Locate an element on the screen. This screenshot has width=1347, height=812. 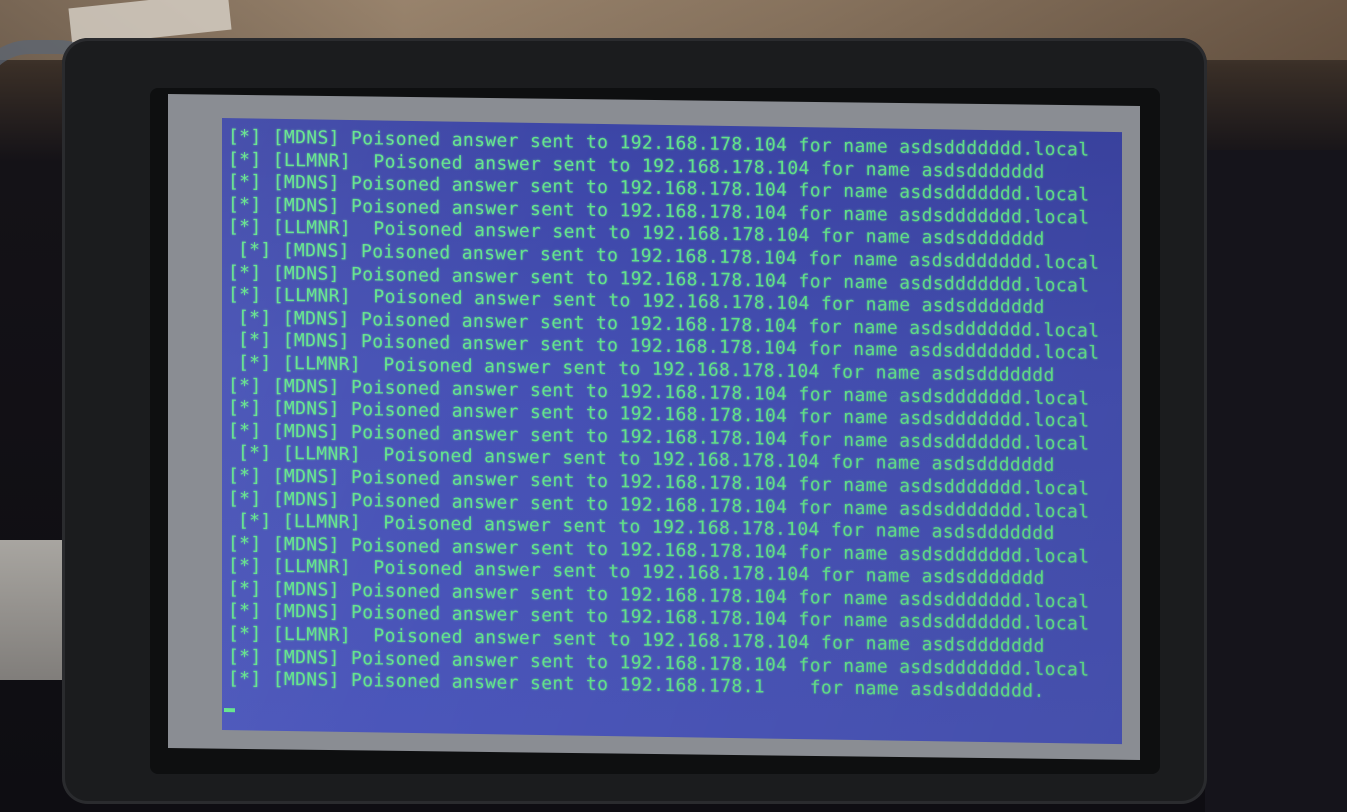
text-cursor is located at coordinates (229, 710).